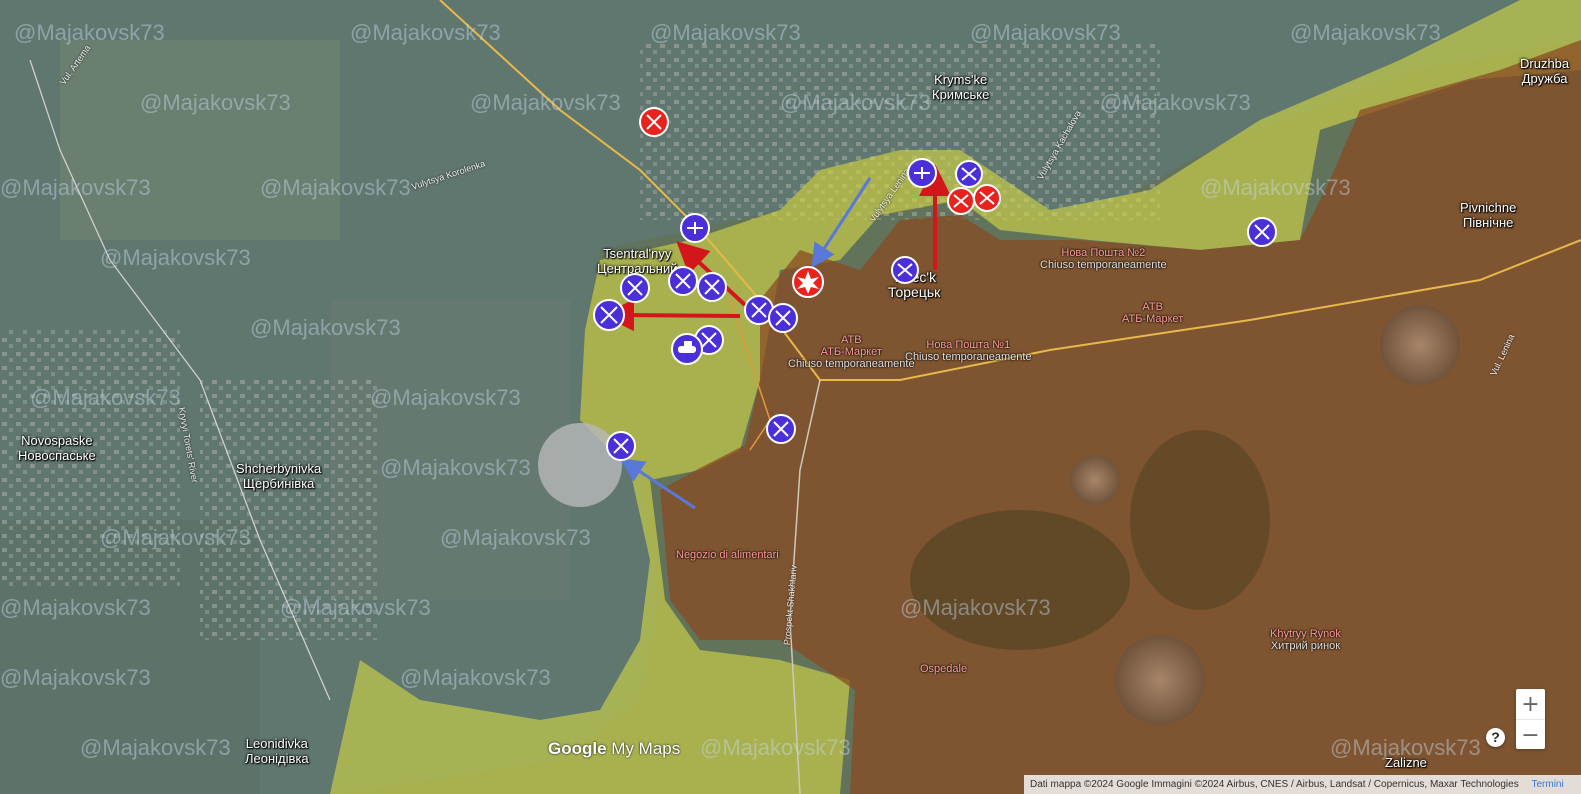 Image resolution: width=1581 pixels, height=794 pixels. Describe the element at coordinates (1530, 734) in the screenshot. I see `zoom-out-button: −` at that location.